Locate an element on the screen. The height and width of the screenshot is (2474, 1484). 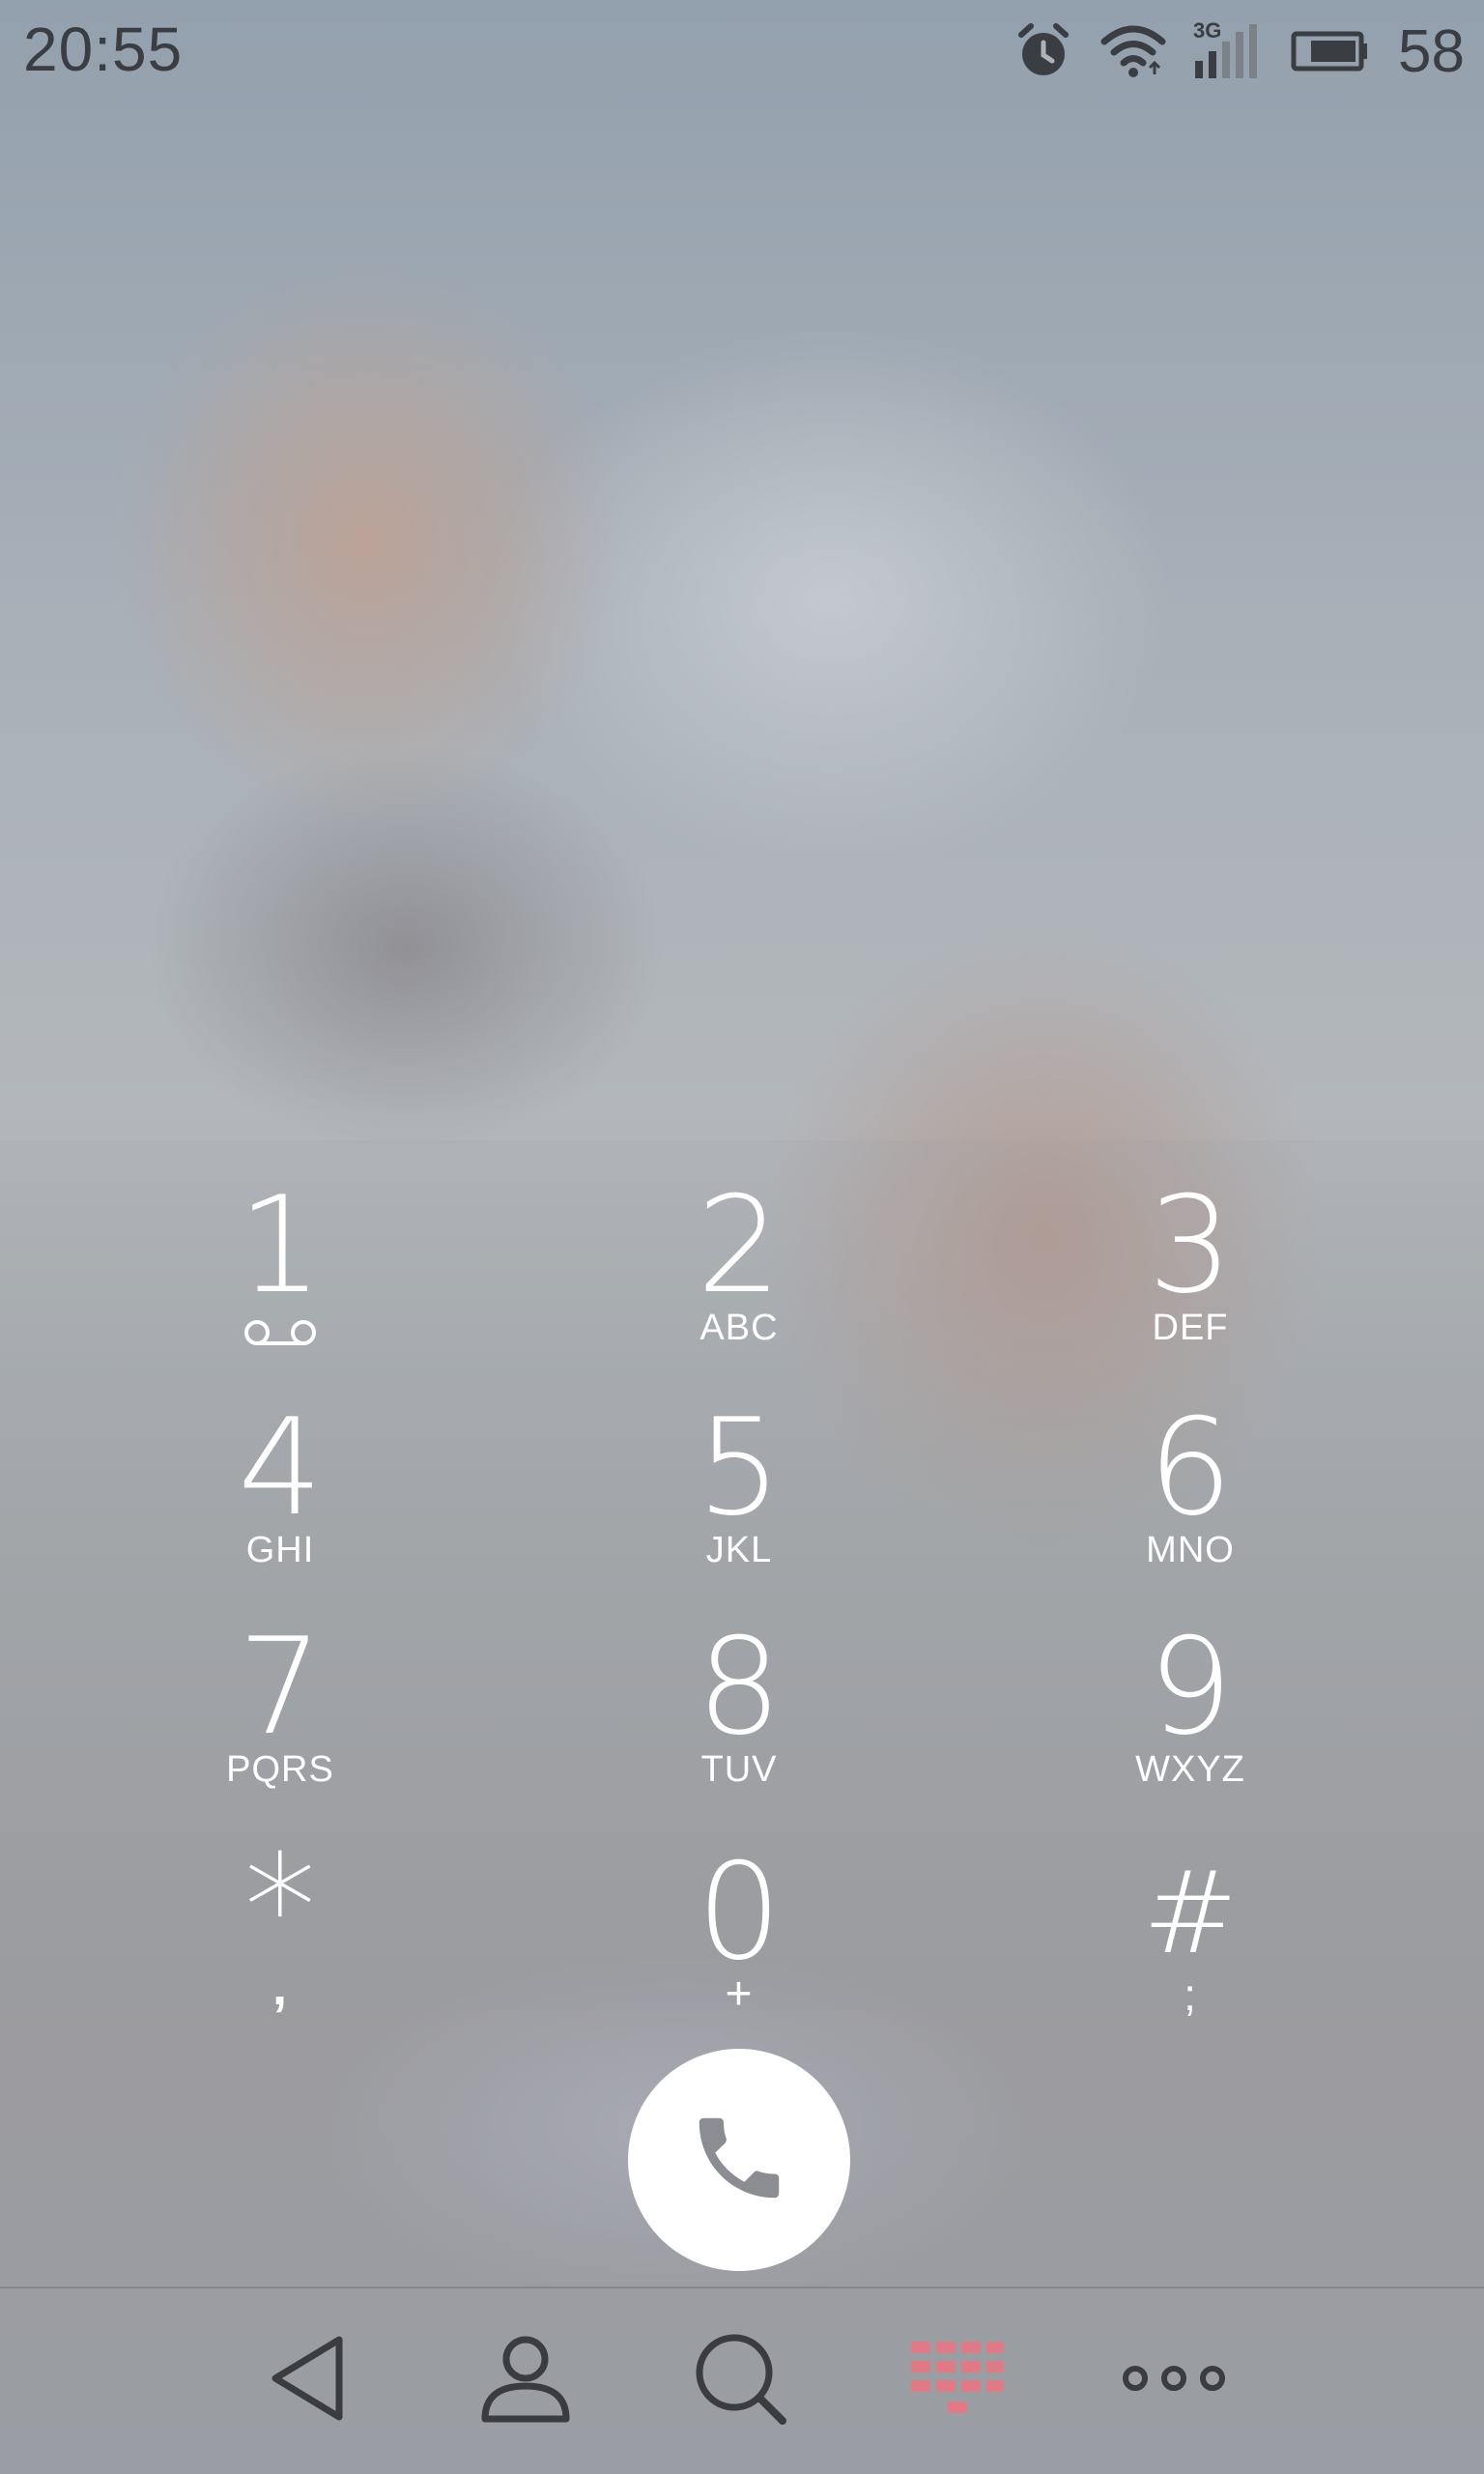
key-digit: # is located at coordinates (1190, 1913).